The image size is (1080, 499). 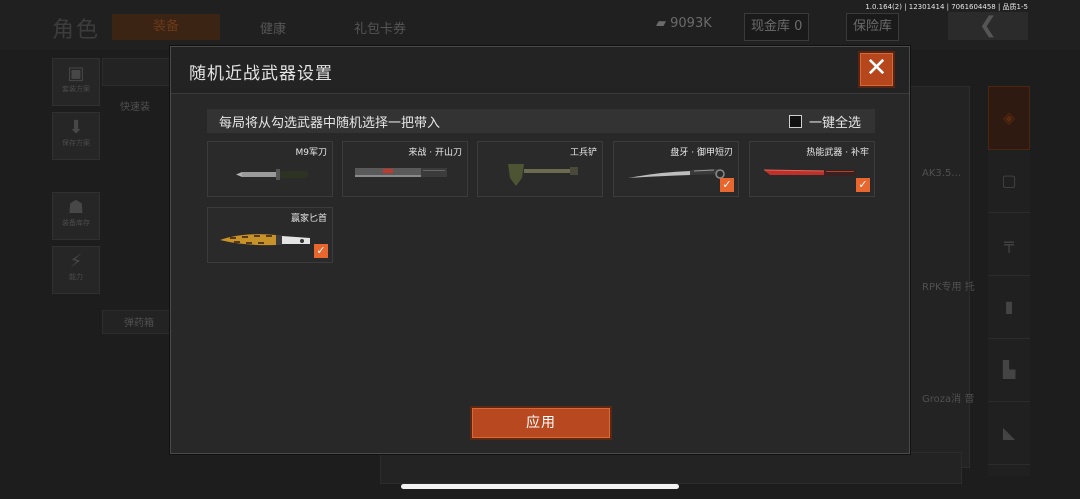 What do you see at coordinates (541, 423) in the screenshot?
I see `apply-button: 应用` at bounding box center [541, 423].